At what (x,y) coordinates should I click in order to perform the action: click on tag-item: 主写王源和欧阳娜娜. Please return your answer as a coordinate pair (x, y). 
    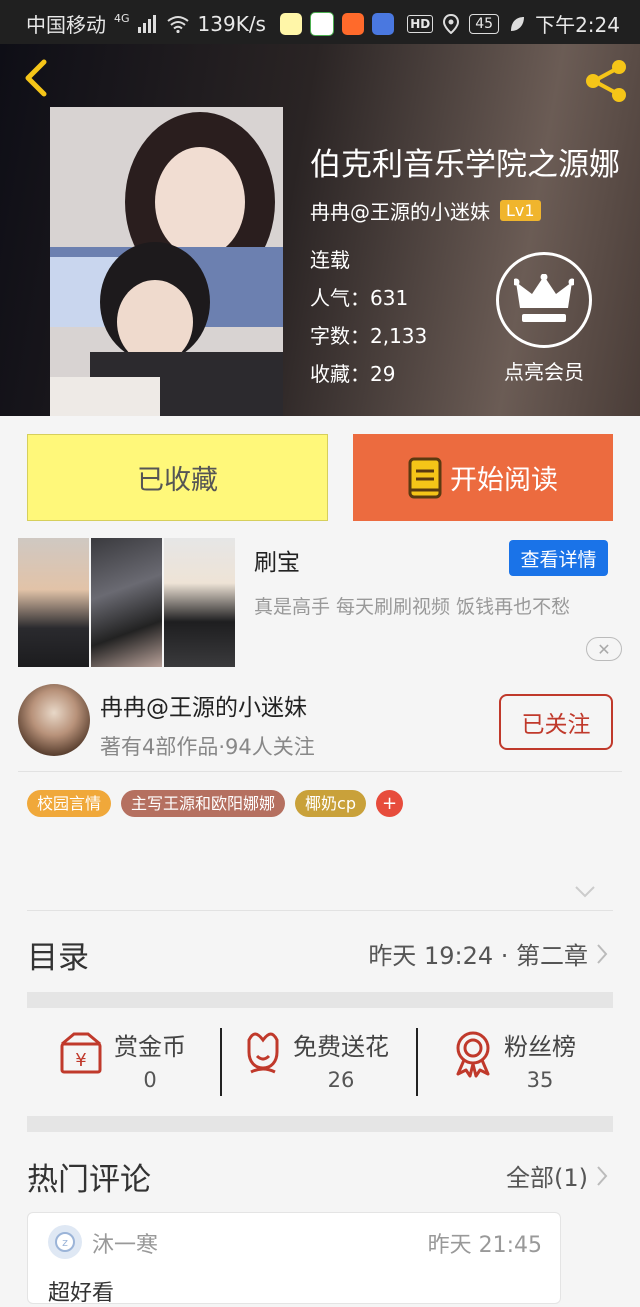
    Looking at the image, I should click on (203, 803).